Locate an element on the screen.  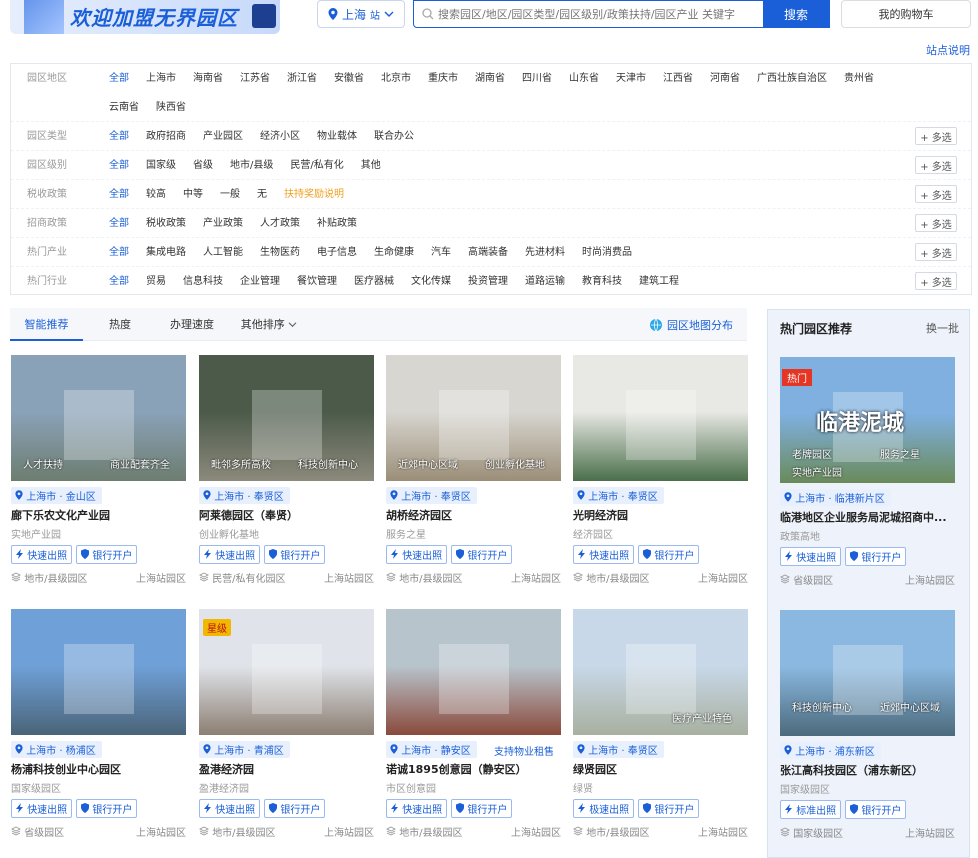
filter-option: 一般 is located at coordinates (230, 194).